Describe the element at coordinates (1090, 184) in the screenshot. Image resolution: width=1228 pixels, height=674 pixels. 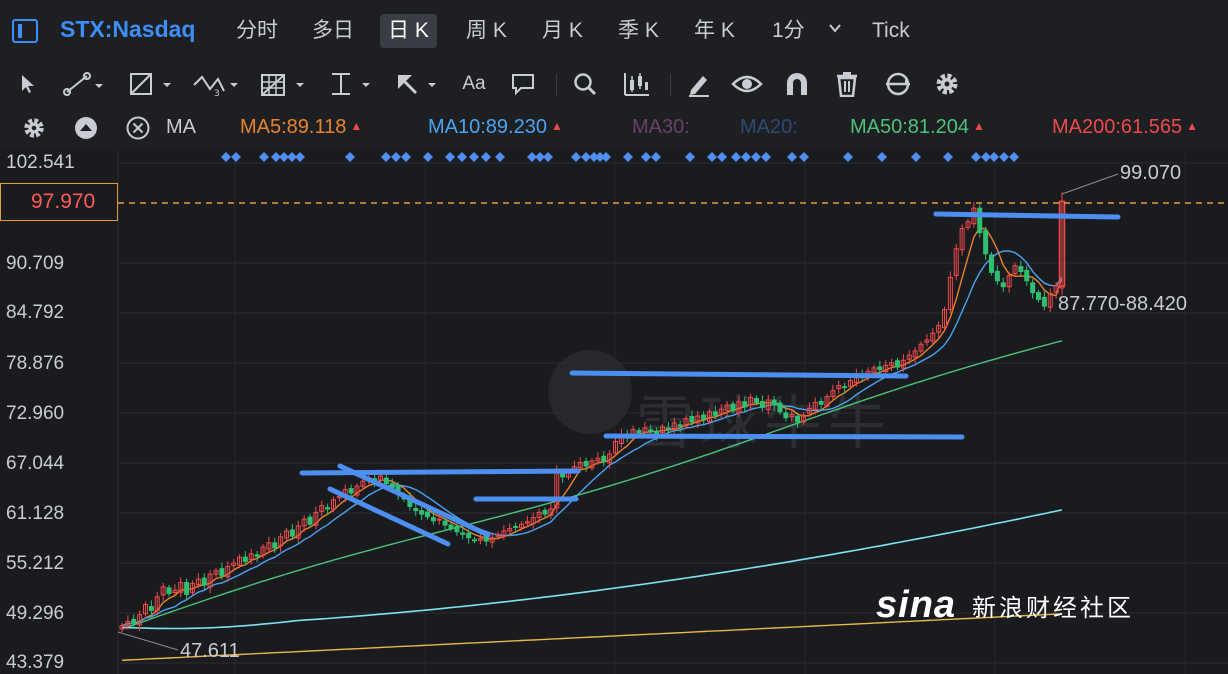
I see `high-leader-line` at that location.